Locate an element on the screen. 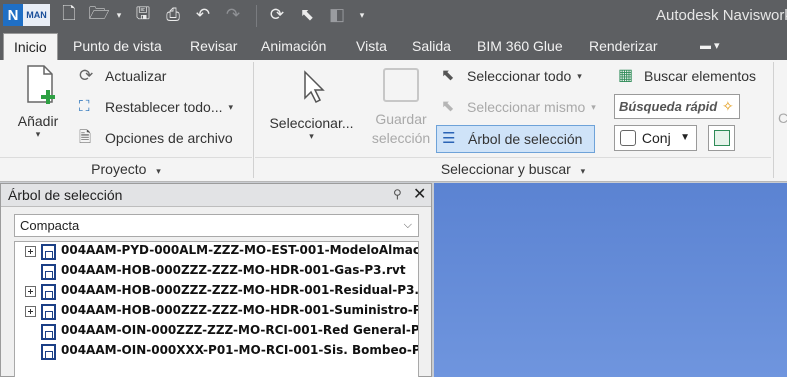 The height and width of the screenshot is (377, 787). quick-search-icon: ✧ is located at coordinates (728, 106).